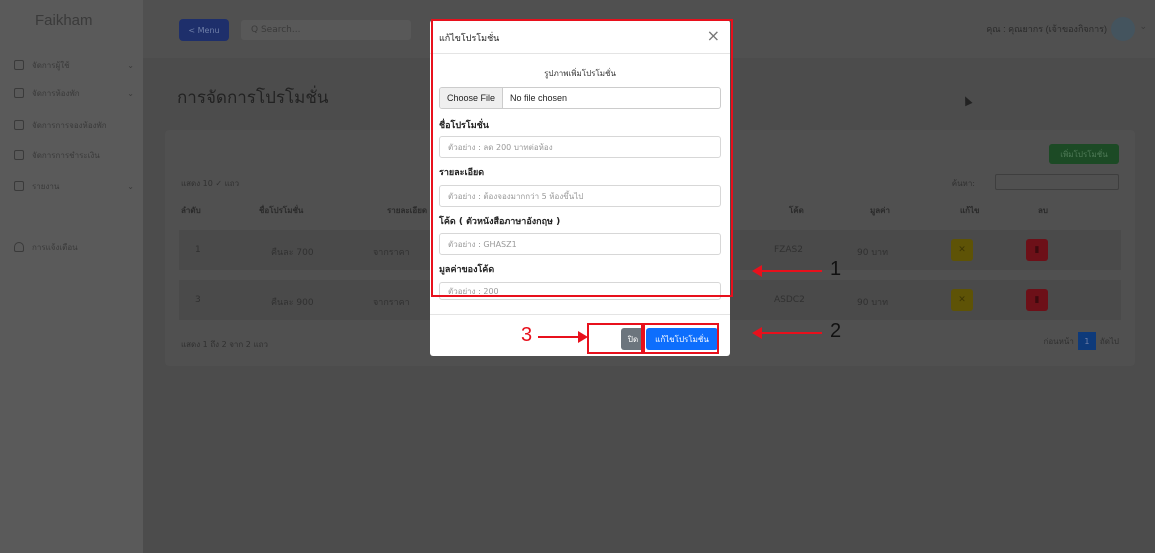 The image size is (1155, 553). What do you see at coordinates (1057, 182) in the screenshot?
I see `table-search-input` at bounding box center [1057, 182].